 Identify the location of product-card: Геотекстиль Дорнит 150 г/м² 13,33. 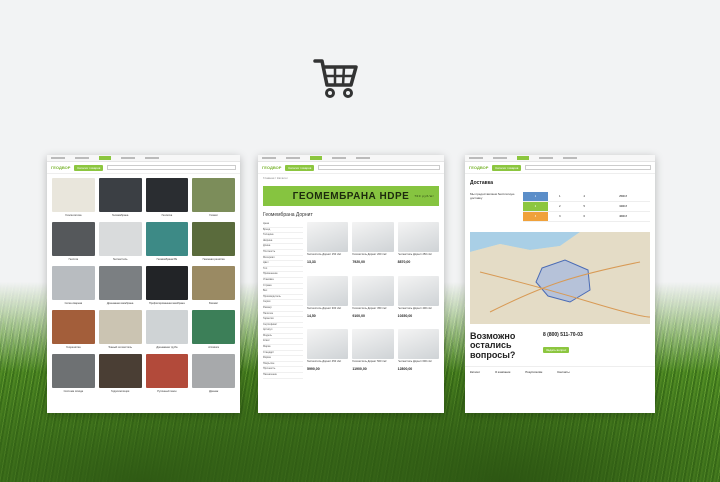
(328, 247).